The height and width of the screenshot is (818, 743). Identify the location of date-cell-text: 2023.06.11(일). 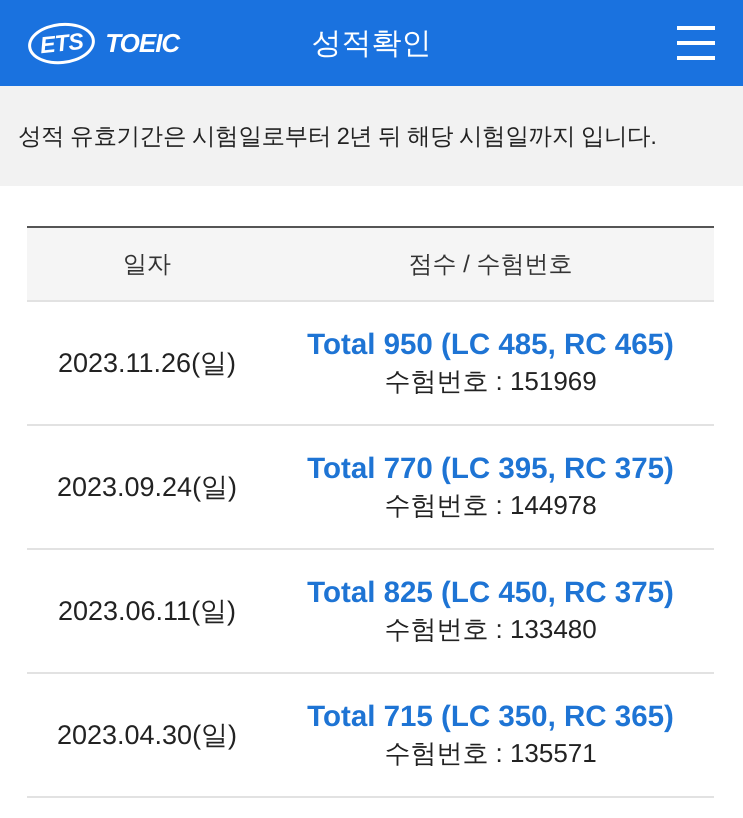
(147, 611).